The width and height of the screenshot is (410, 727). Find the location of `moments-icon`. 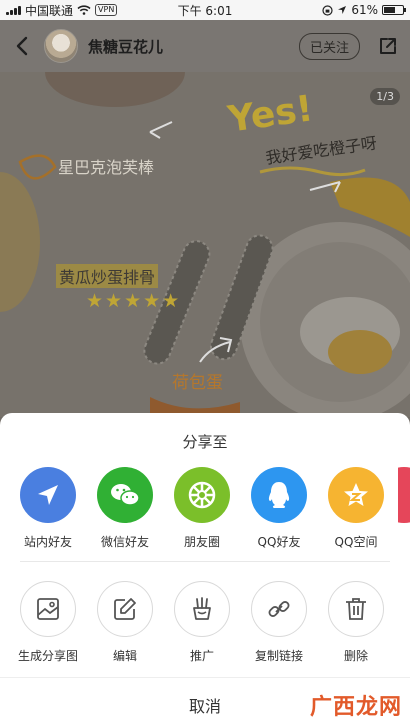

moments-icon is located at coordinates (202, 495).